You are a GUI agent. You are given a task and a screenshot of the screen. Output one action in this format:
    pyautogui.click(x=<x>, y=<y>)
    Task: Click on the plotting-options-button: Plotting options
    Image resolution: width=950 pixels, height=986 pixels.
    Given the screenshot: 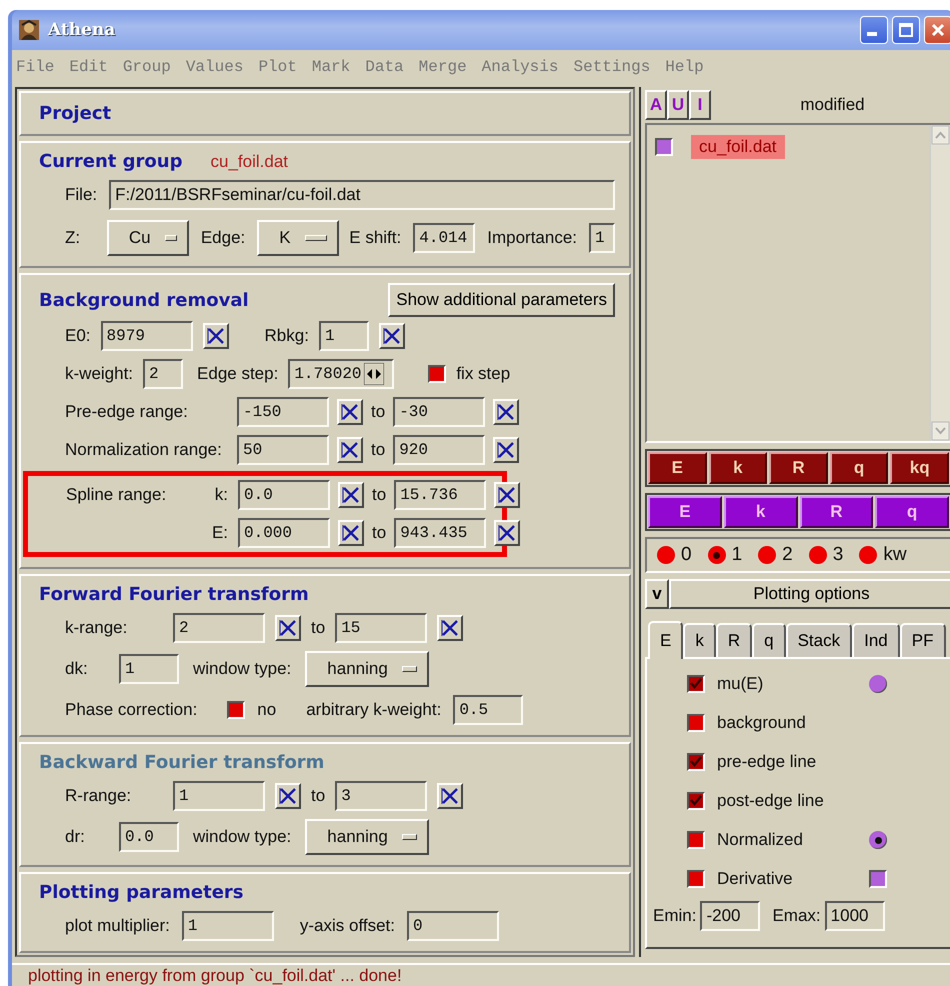 What is the action you would take?
    pyautogui.click(x=809, y=594)
    